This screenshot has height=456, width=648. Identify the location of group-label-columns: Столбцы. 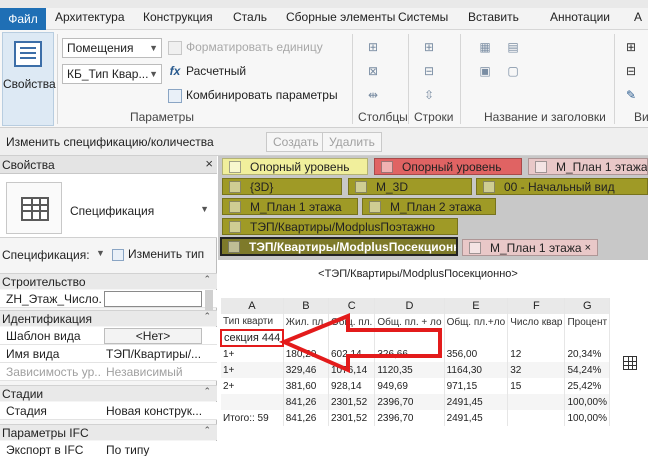
(383, 117).